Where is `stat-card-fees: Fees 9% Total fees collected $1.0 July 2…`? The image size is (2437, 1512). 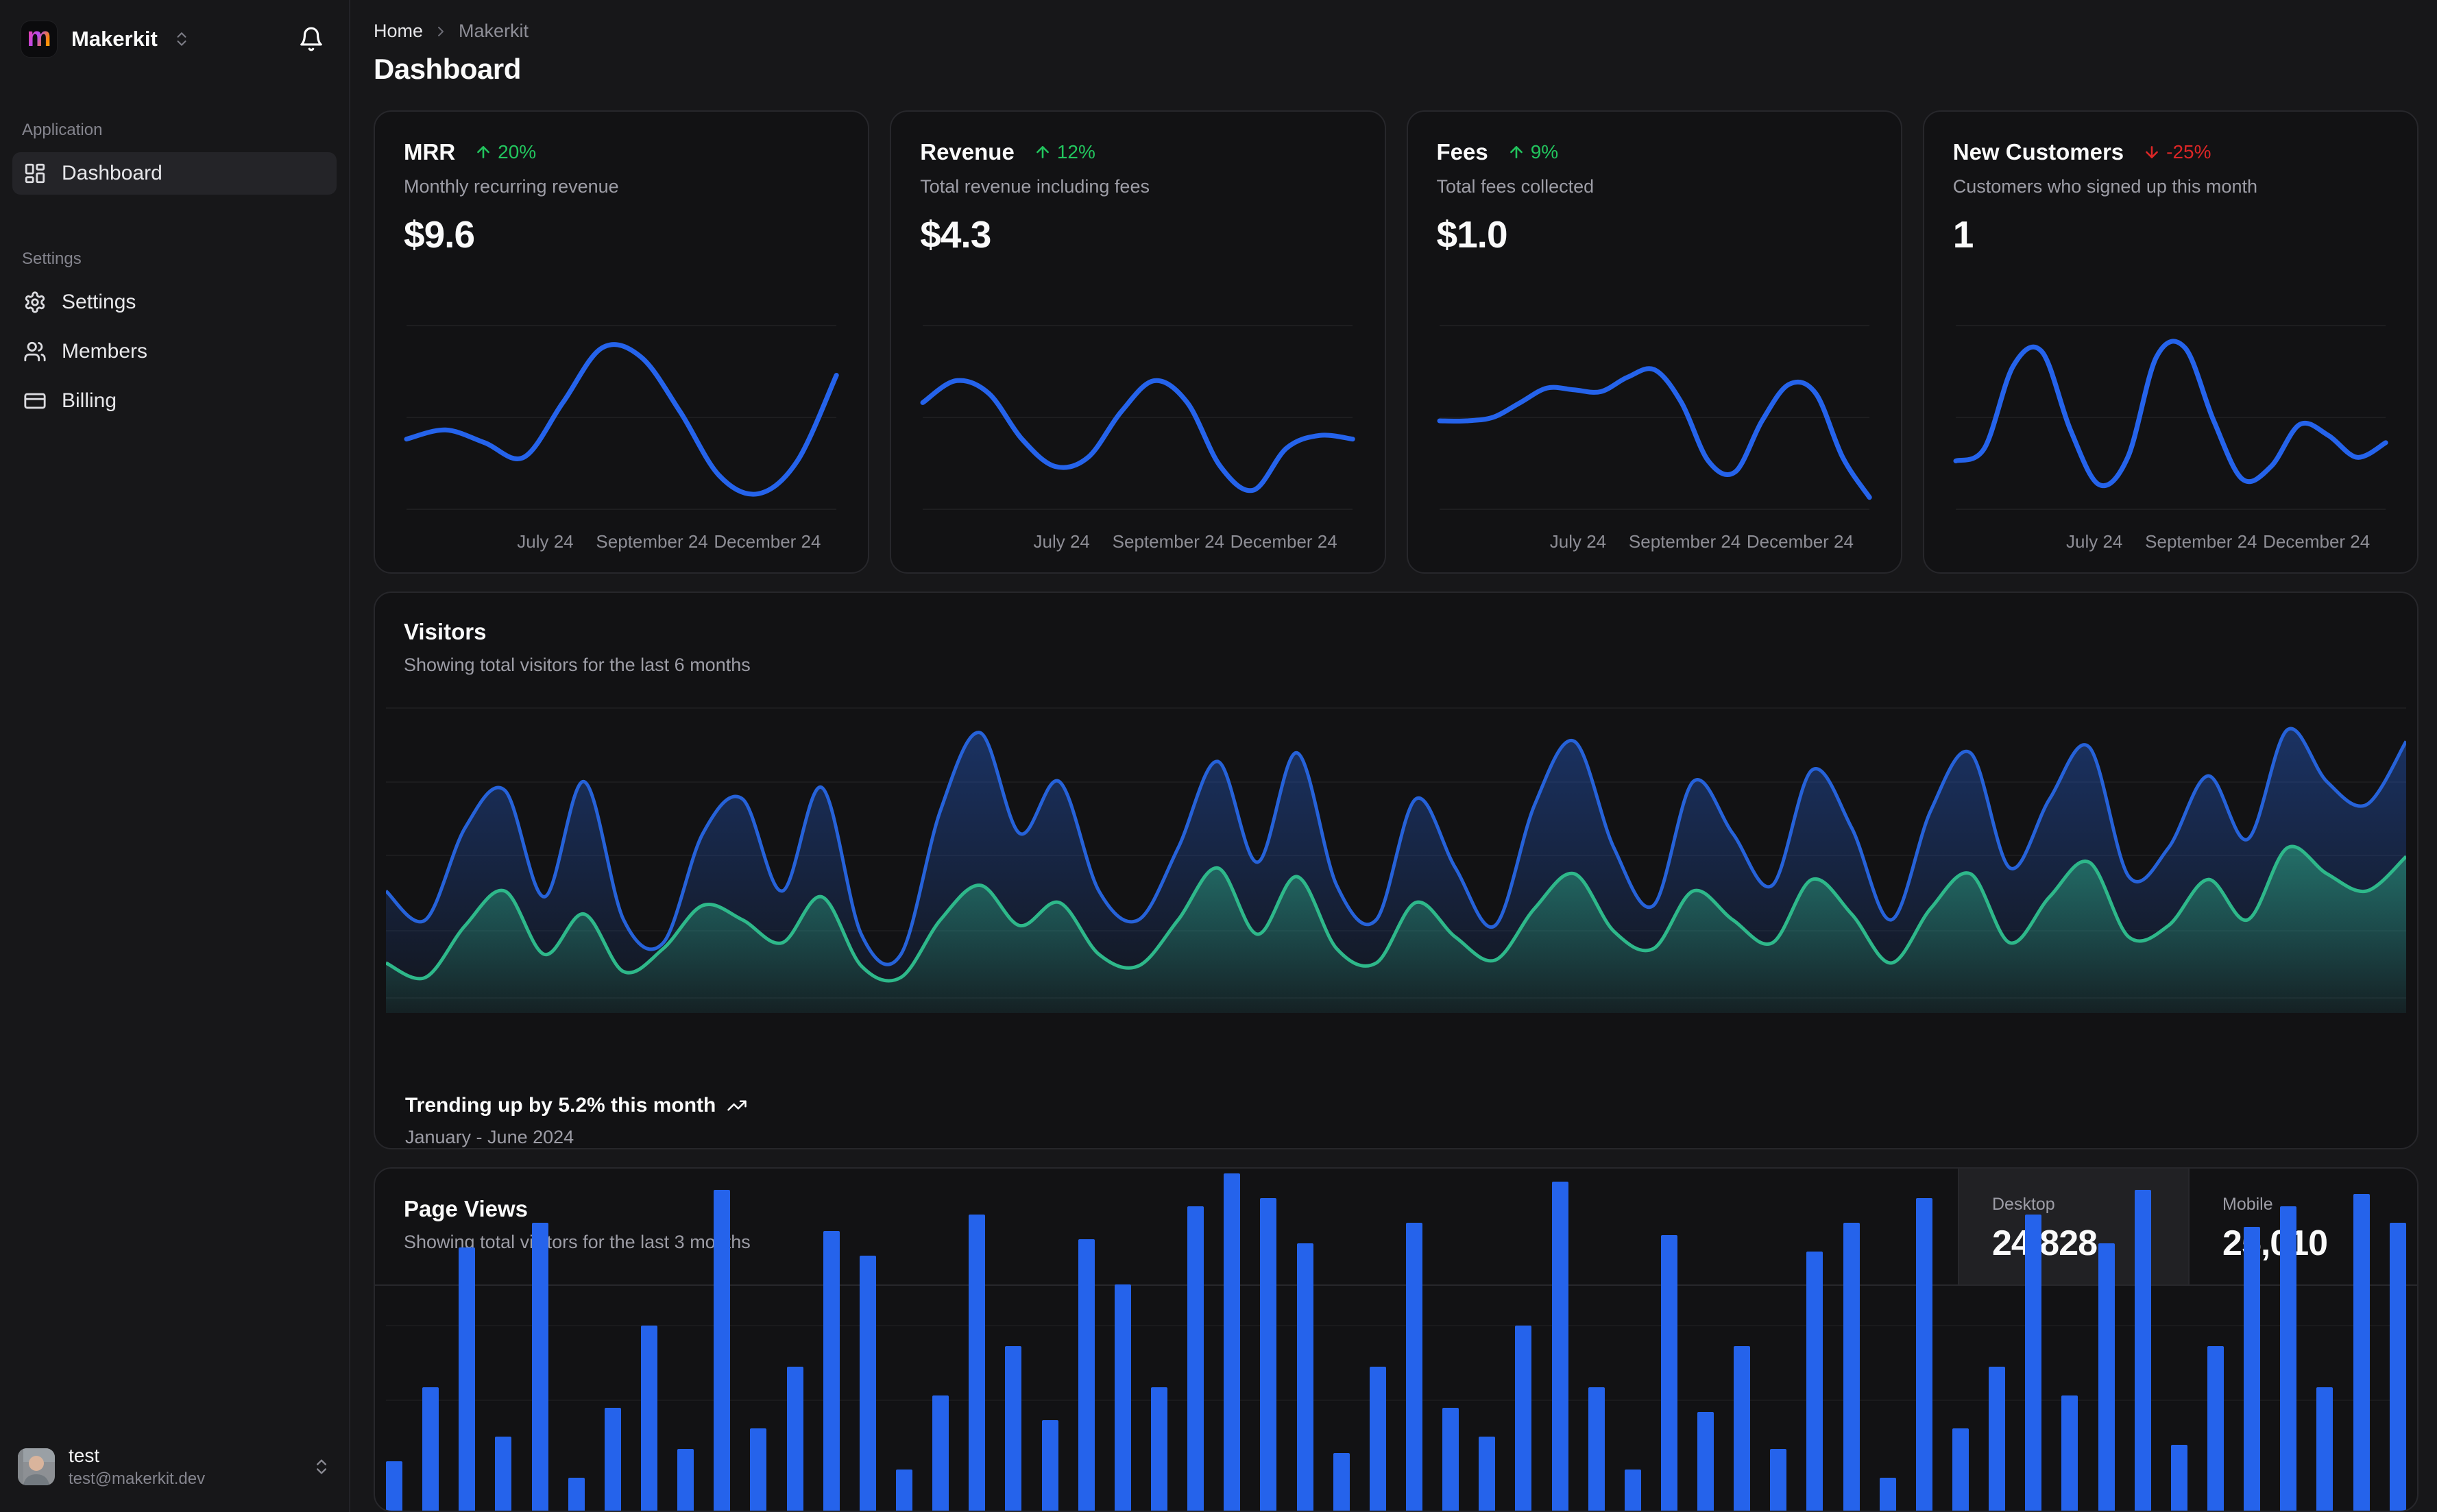
stat-card-fees: Fees 9% Total fees collected $1.0 July 2… is located at coordinates (1654, 342).